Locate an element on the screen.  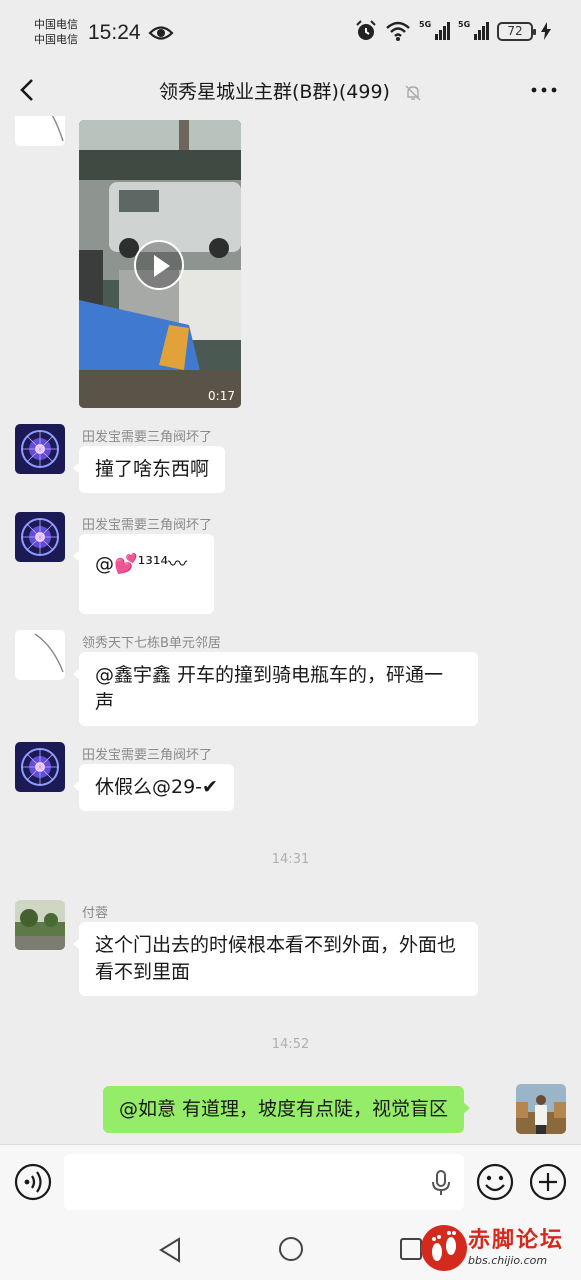
carrier-2: 中国电信 is located at coordinates (56, 39).